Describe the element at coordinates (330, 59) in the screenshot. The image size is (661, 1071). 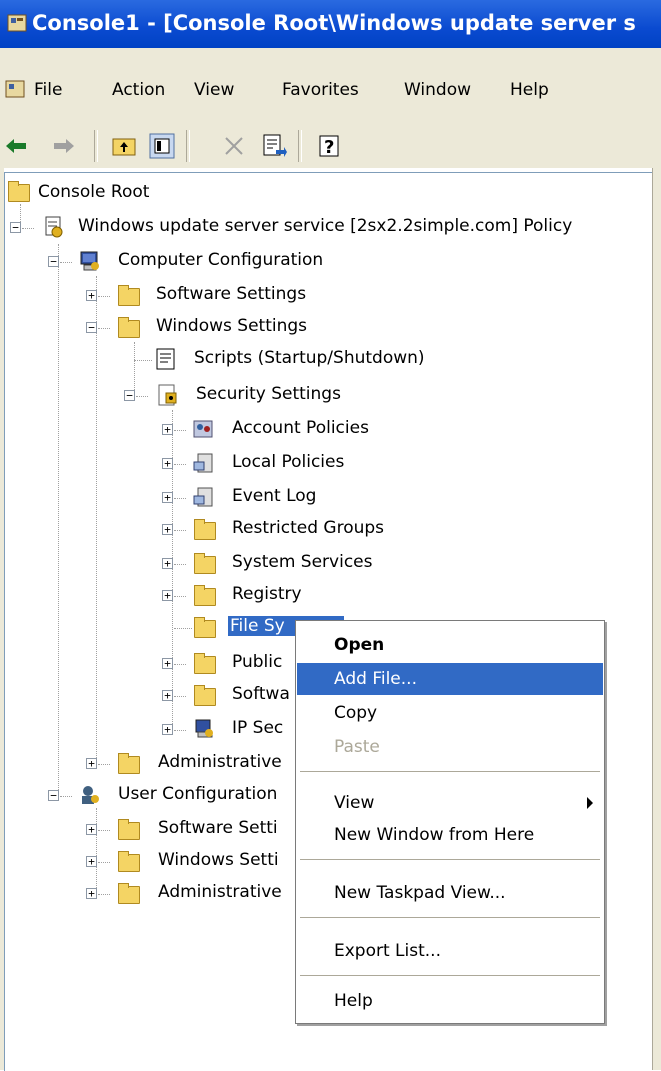
I see `menubar-gap` at that location.